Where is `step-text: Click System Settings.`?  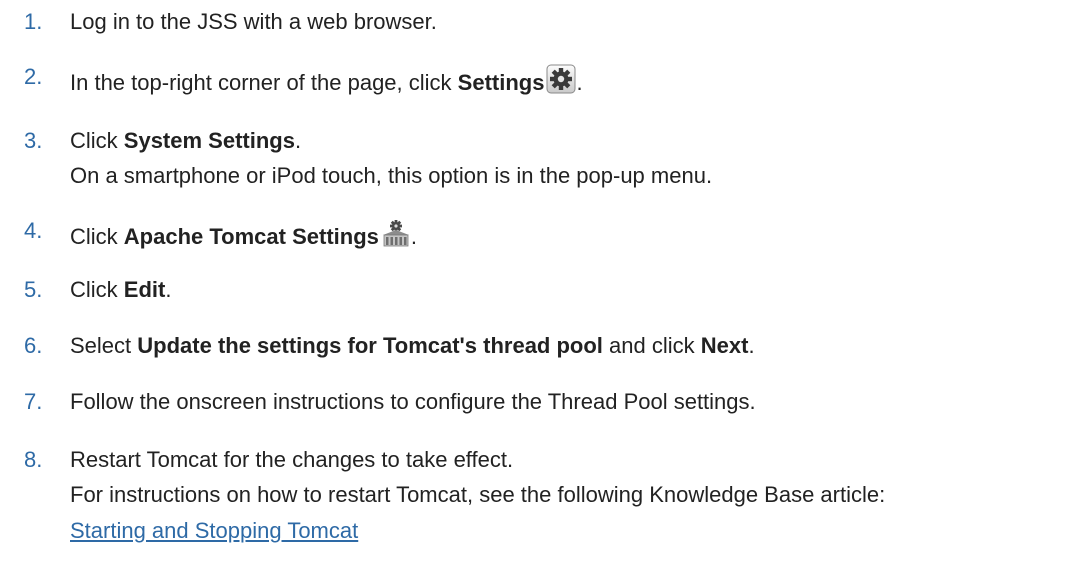
step-text: Click System Settings. is located at coordinates (186, 140).